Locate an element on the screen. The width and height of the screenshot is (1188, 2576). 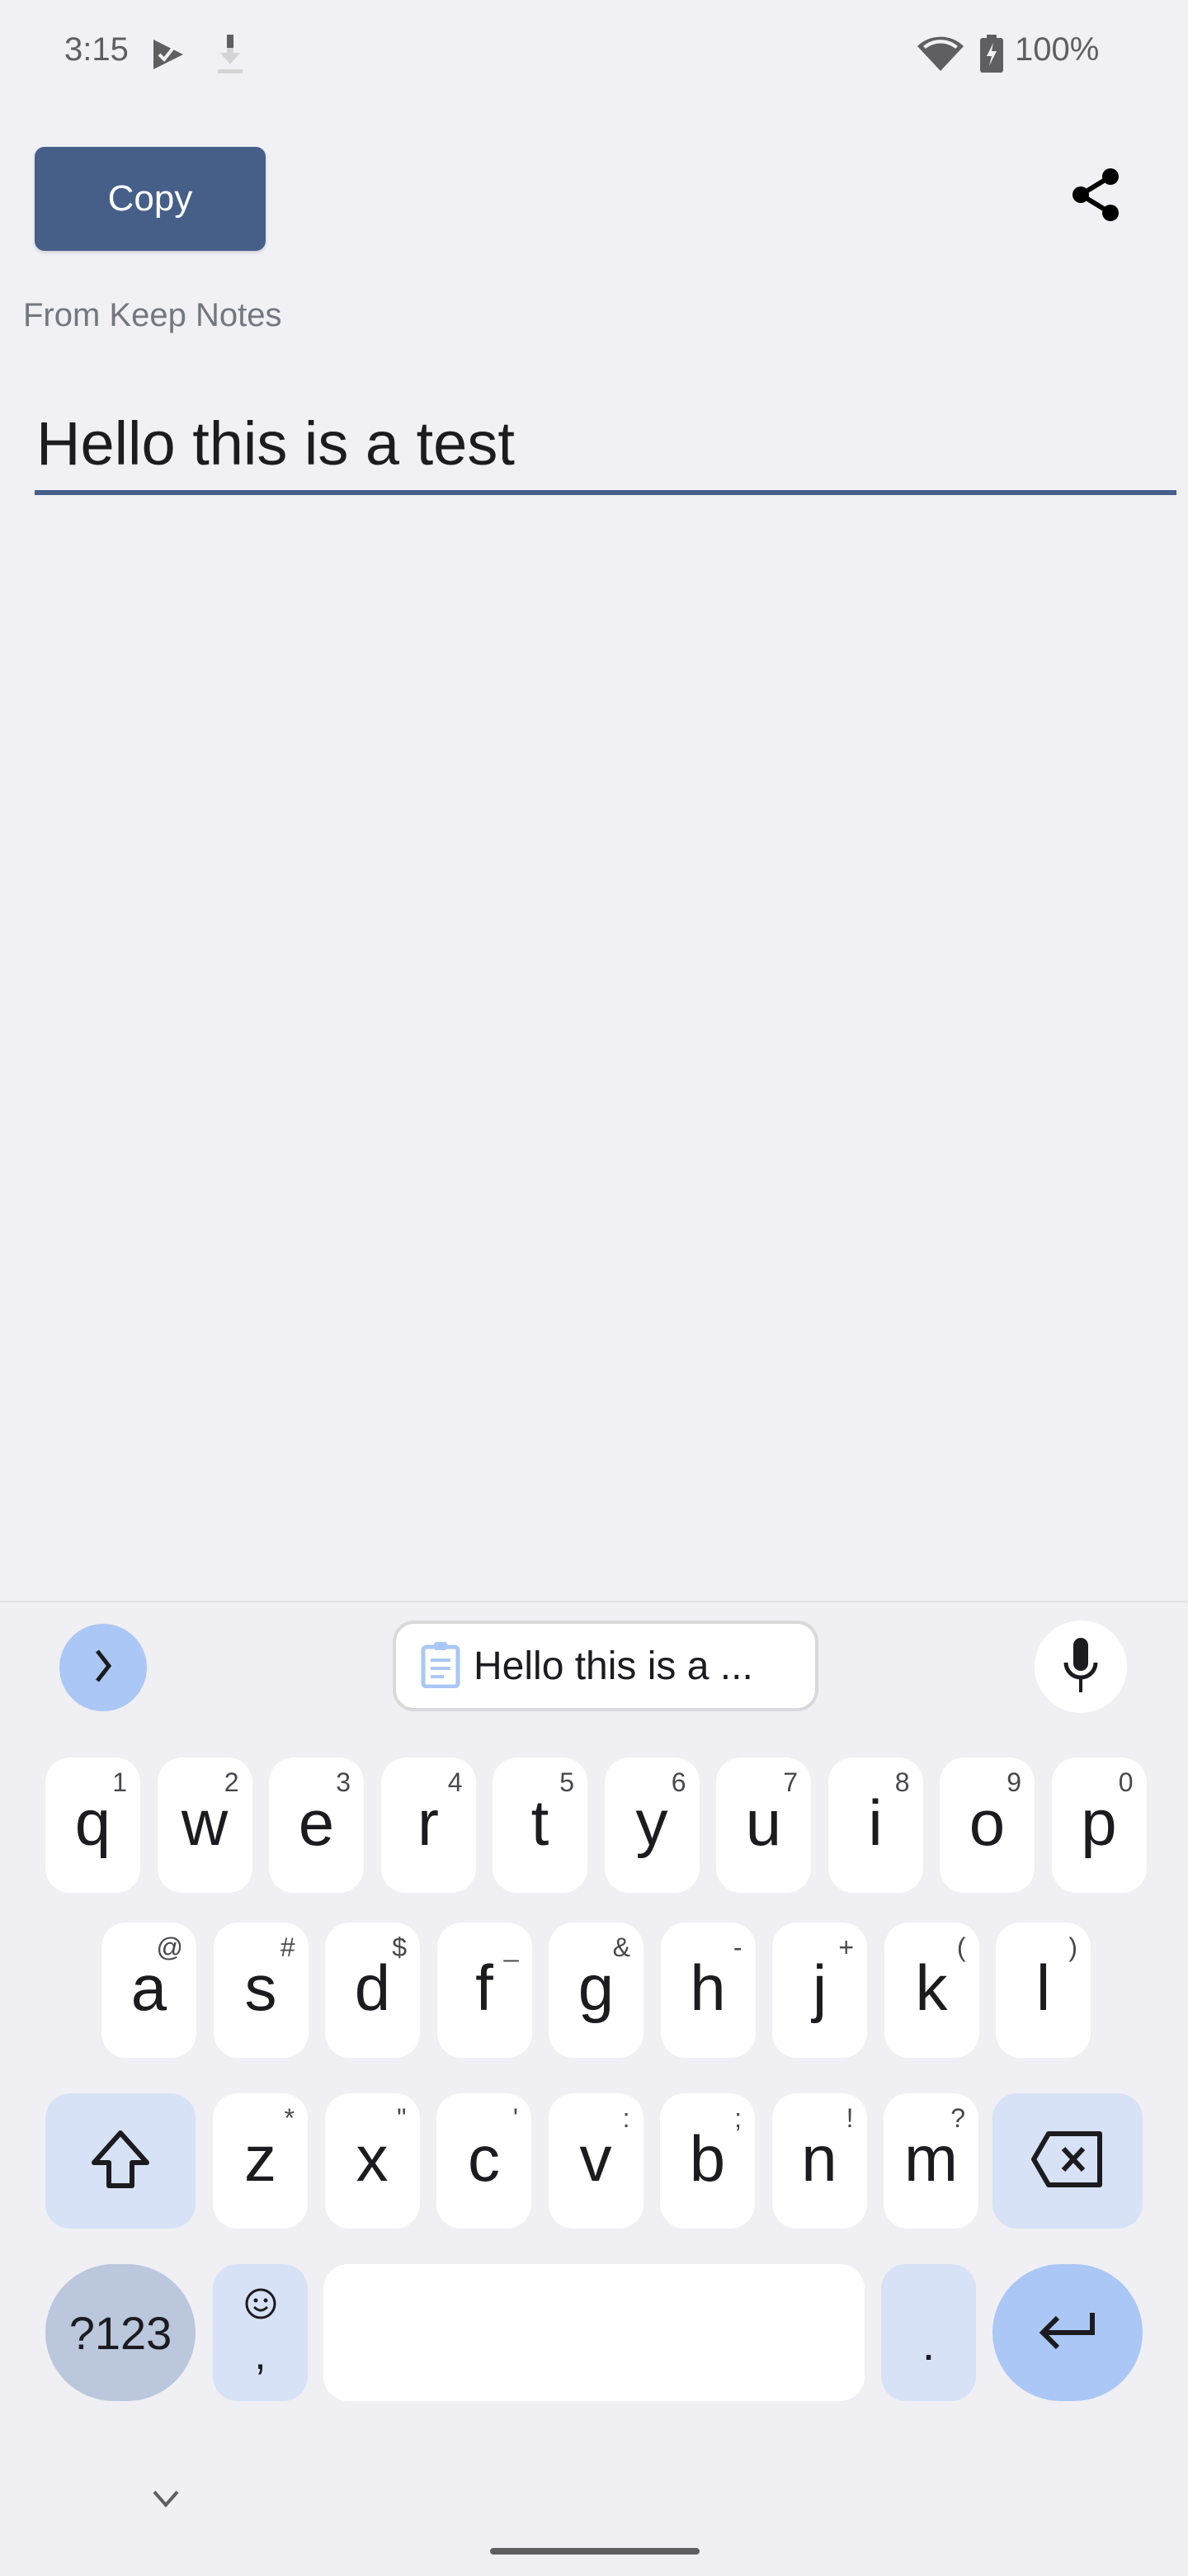
key-h: h- is located at coordinates (708, 1990).